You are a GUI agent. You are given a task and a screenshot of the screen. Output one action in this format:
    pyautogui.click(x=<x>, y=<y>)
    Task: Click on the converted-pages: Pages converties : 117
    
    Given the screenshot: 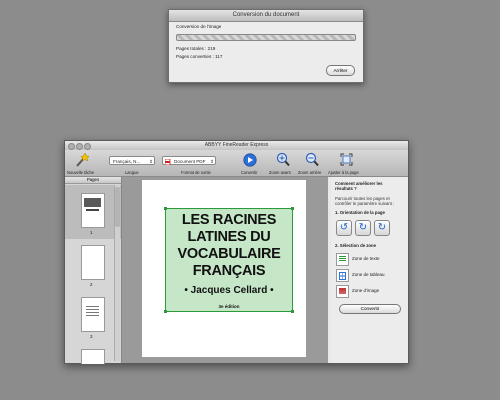 What is the action you would take?
    pyautogui.click(x=199, y=56)
    